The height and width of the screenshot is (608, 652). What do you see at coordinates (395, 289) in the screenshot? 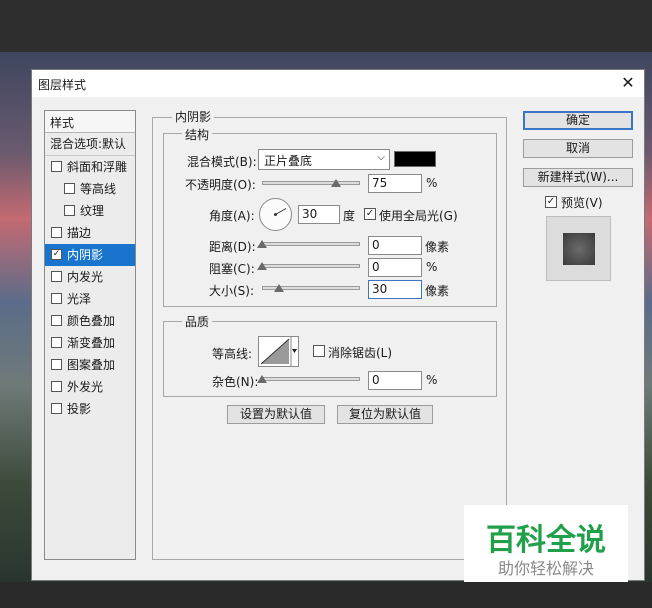
I see `size-input: 30` at bounding box center [395, 289].